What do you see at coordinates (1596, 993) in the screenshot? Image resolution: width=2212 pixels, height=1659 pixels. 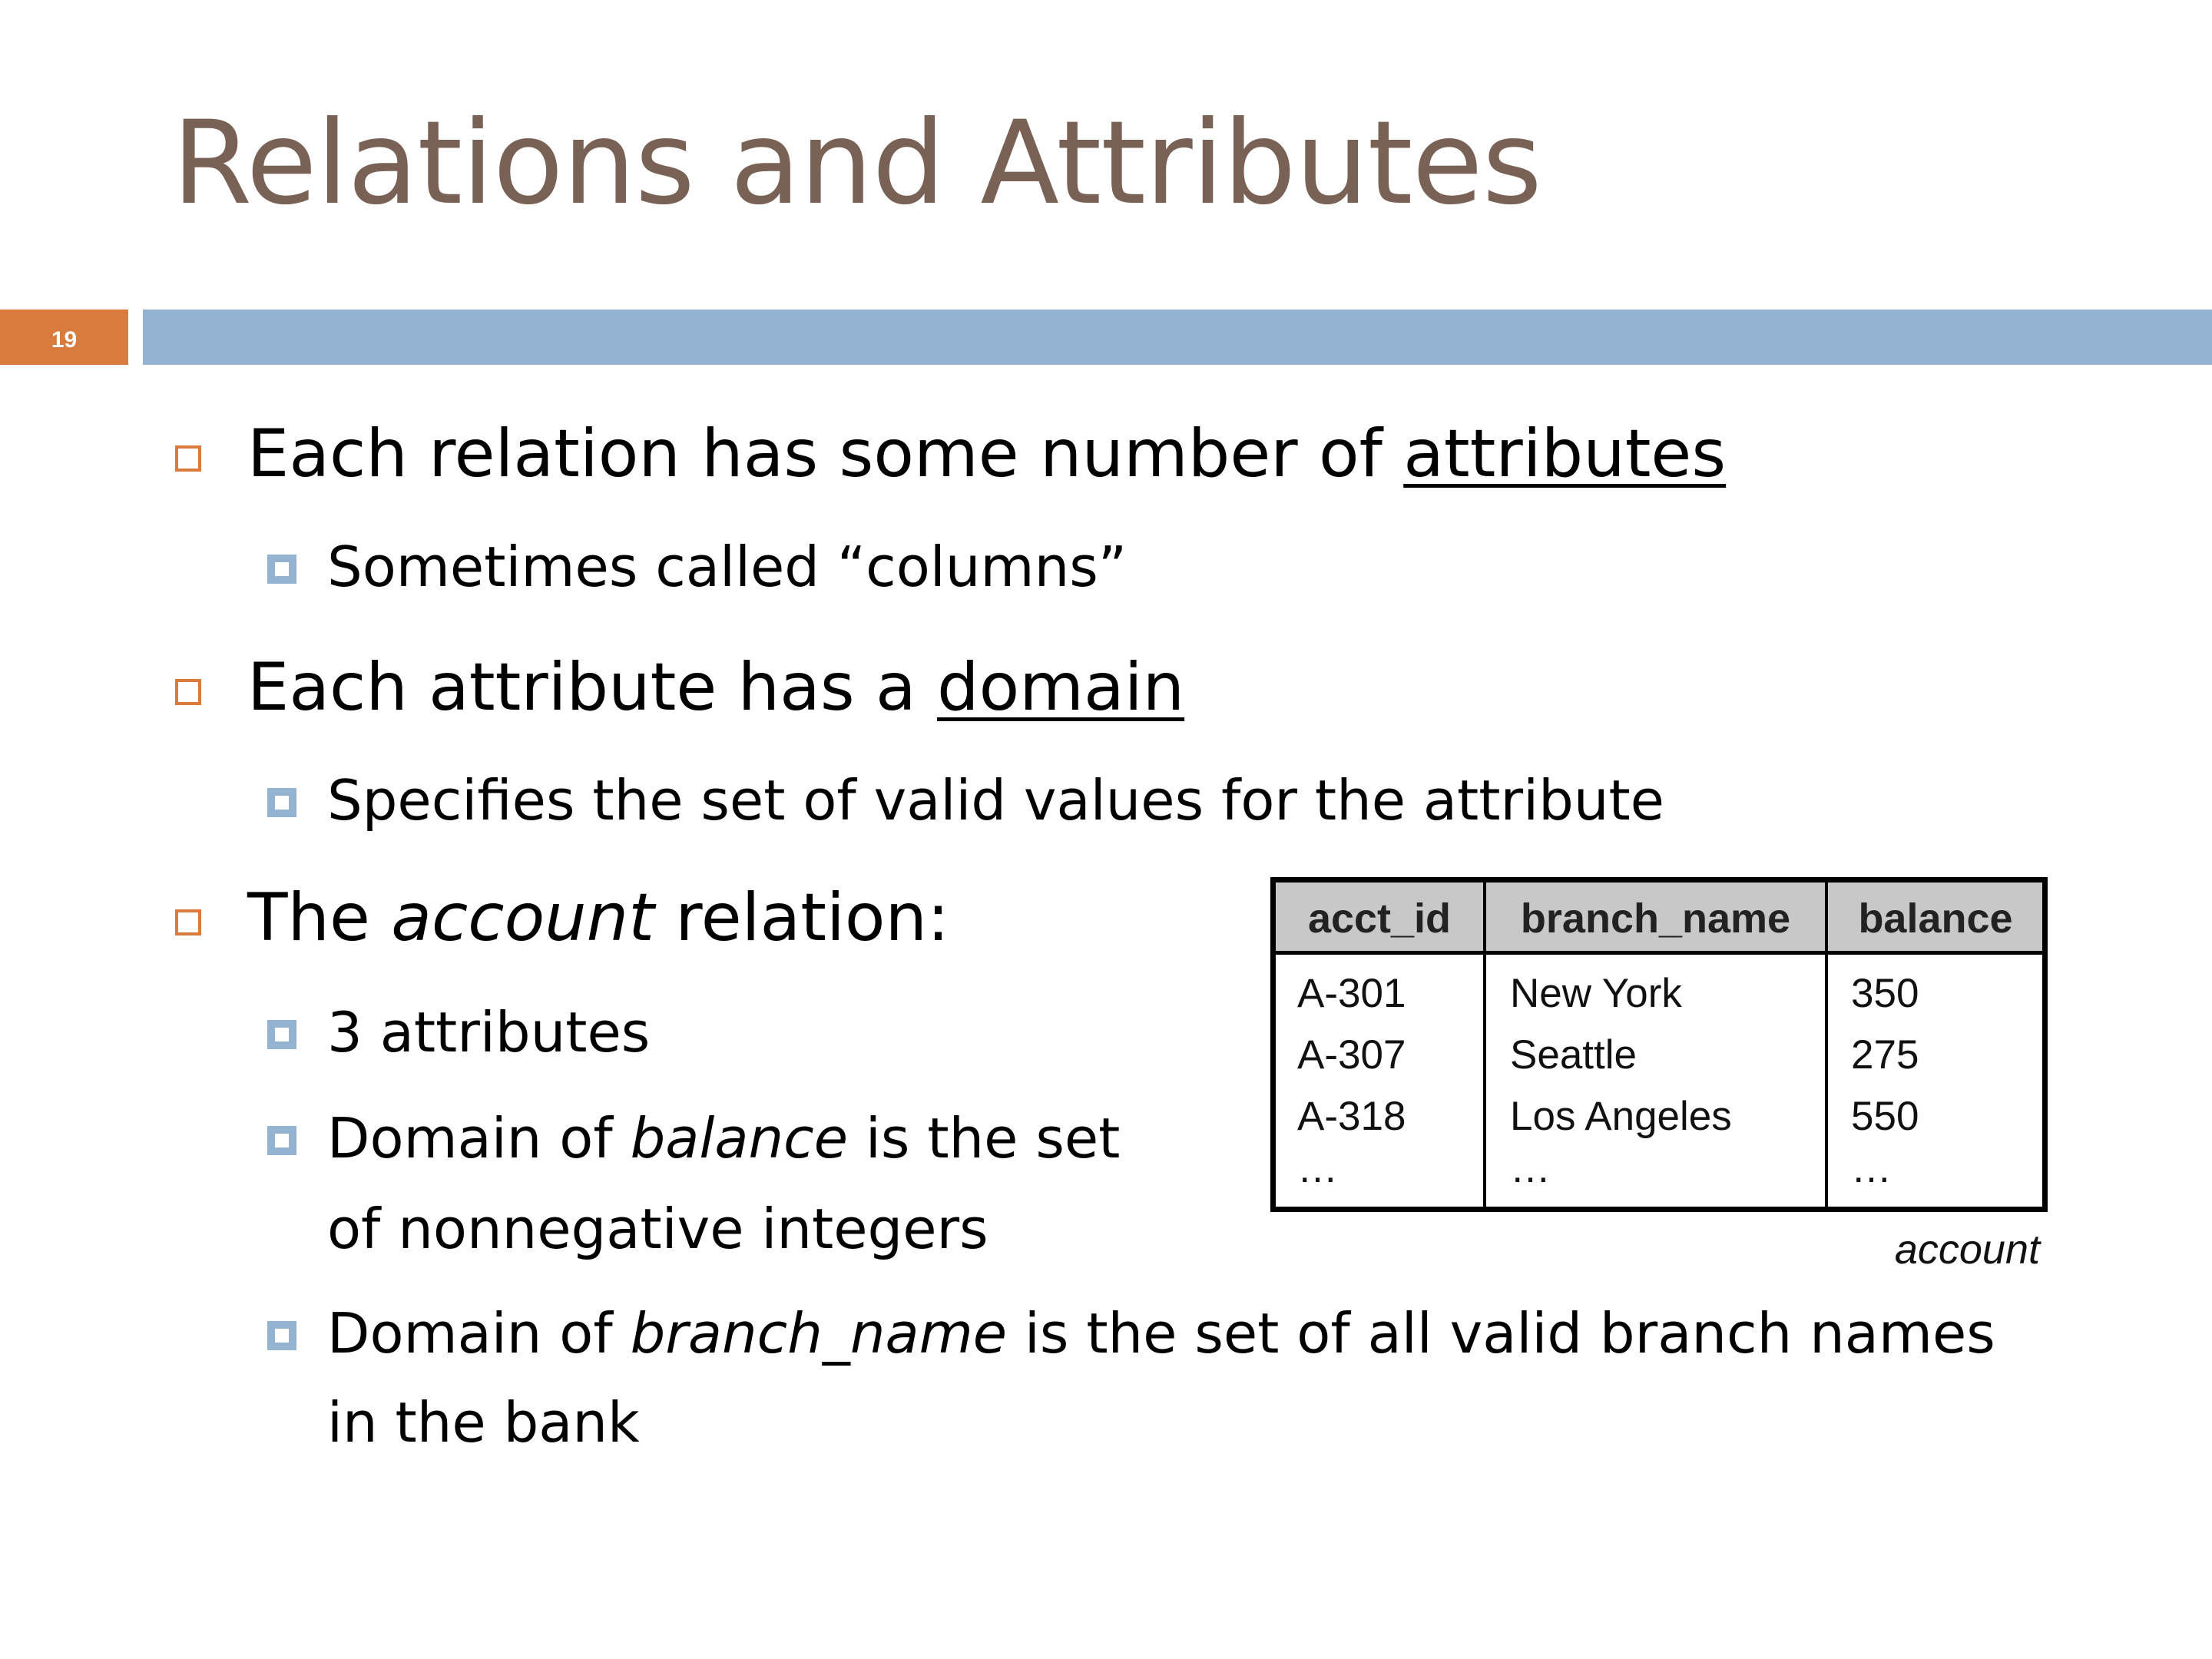 I see `table-cell: New York` at bounding box center [1596, 993].